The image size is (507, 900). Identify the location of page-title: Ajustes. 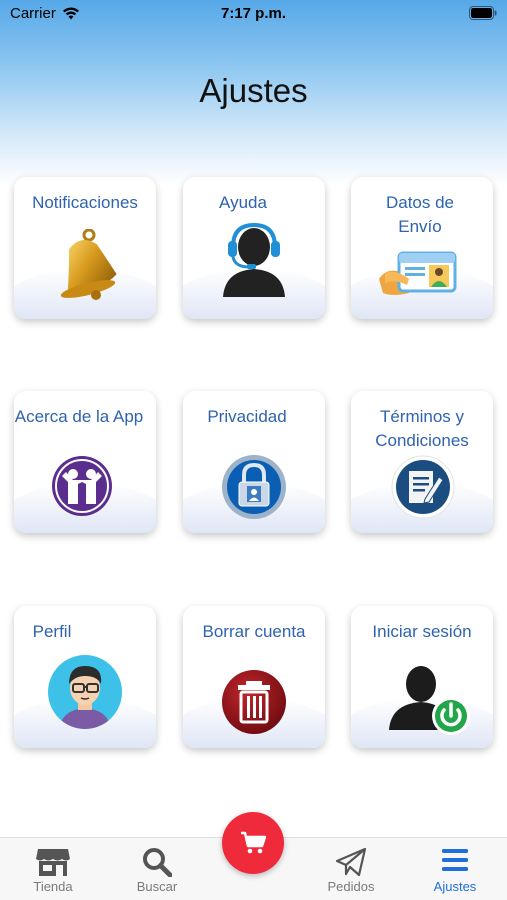
(253, 90).